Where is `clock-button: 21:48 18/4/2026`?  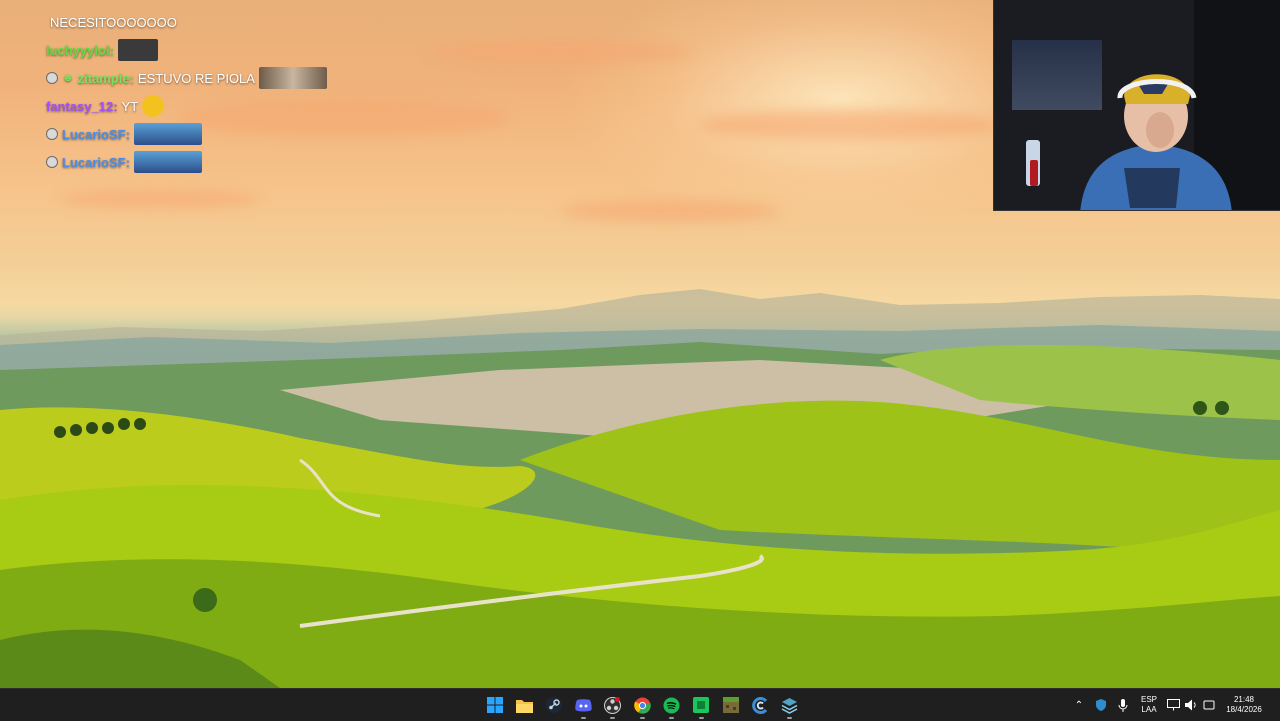 clock-button: 21:48 18/4/2026 is located at coordinates (1244, 705).